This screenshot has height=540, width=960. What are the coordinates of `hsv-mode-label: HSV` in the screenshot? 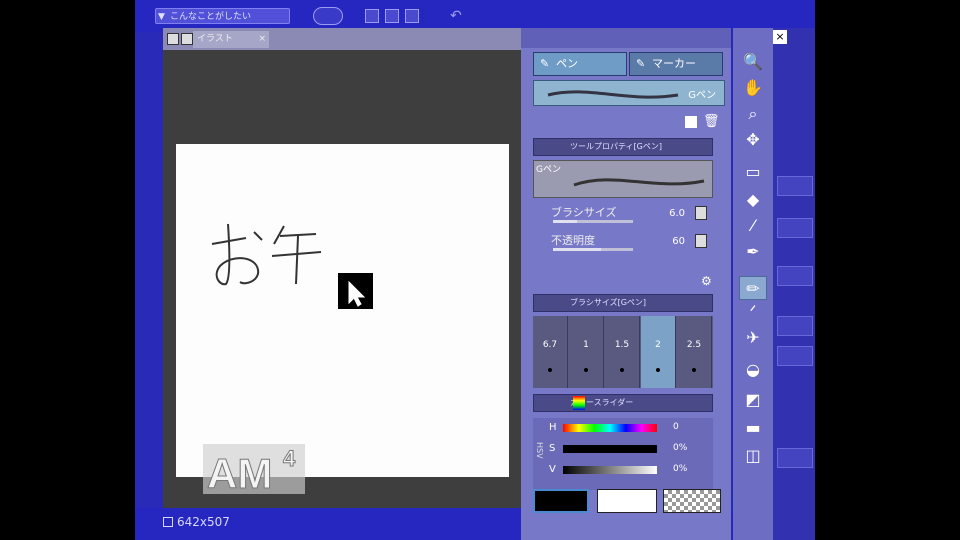 It's located at (539, 450).